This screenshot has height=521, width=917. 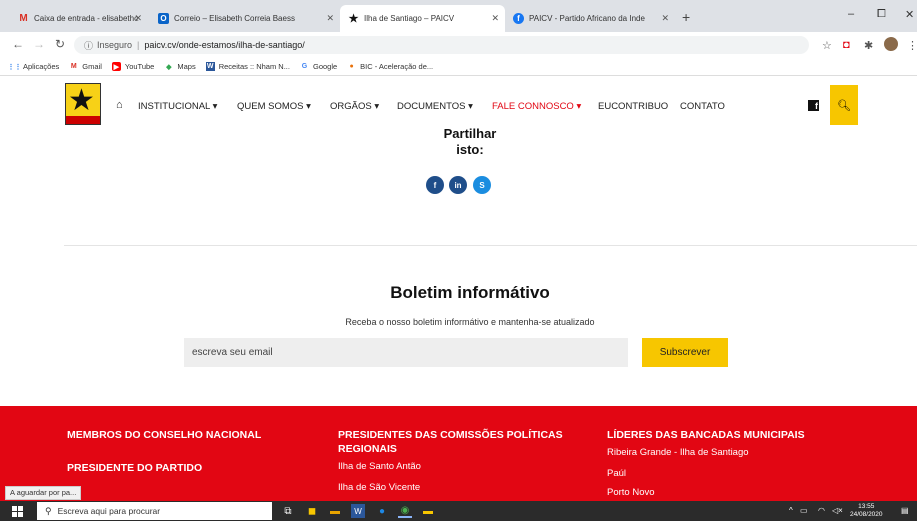 I want to click on forward-arrow-icon: →, so click(x=39, y=44).